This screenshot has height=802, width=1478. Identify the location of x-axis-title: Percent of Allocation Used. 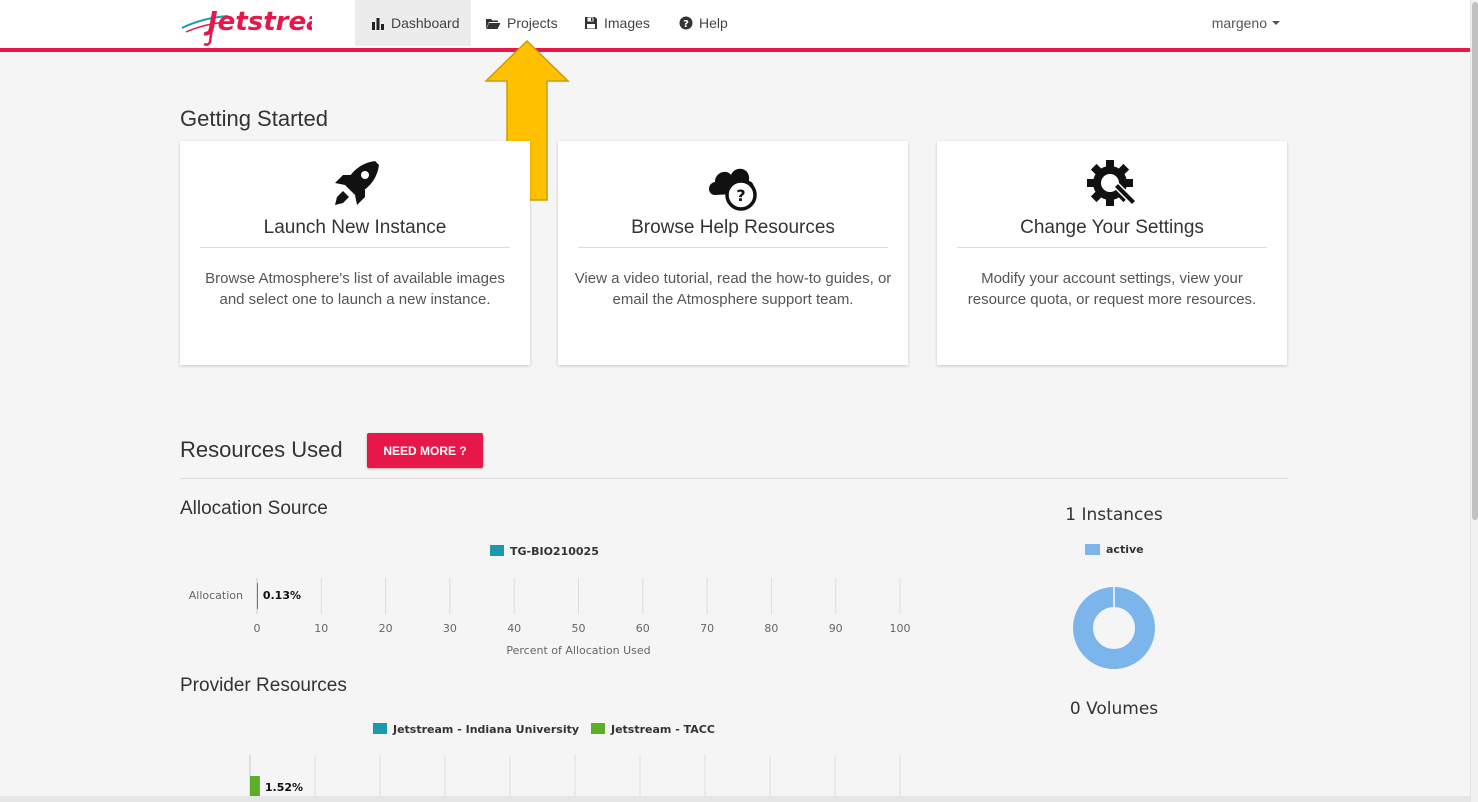
(578, 650).